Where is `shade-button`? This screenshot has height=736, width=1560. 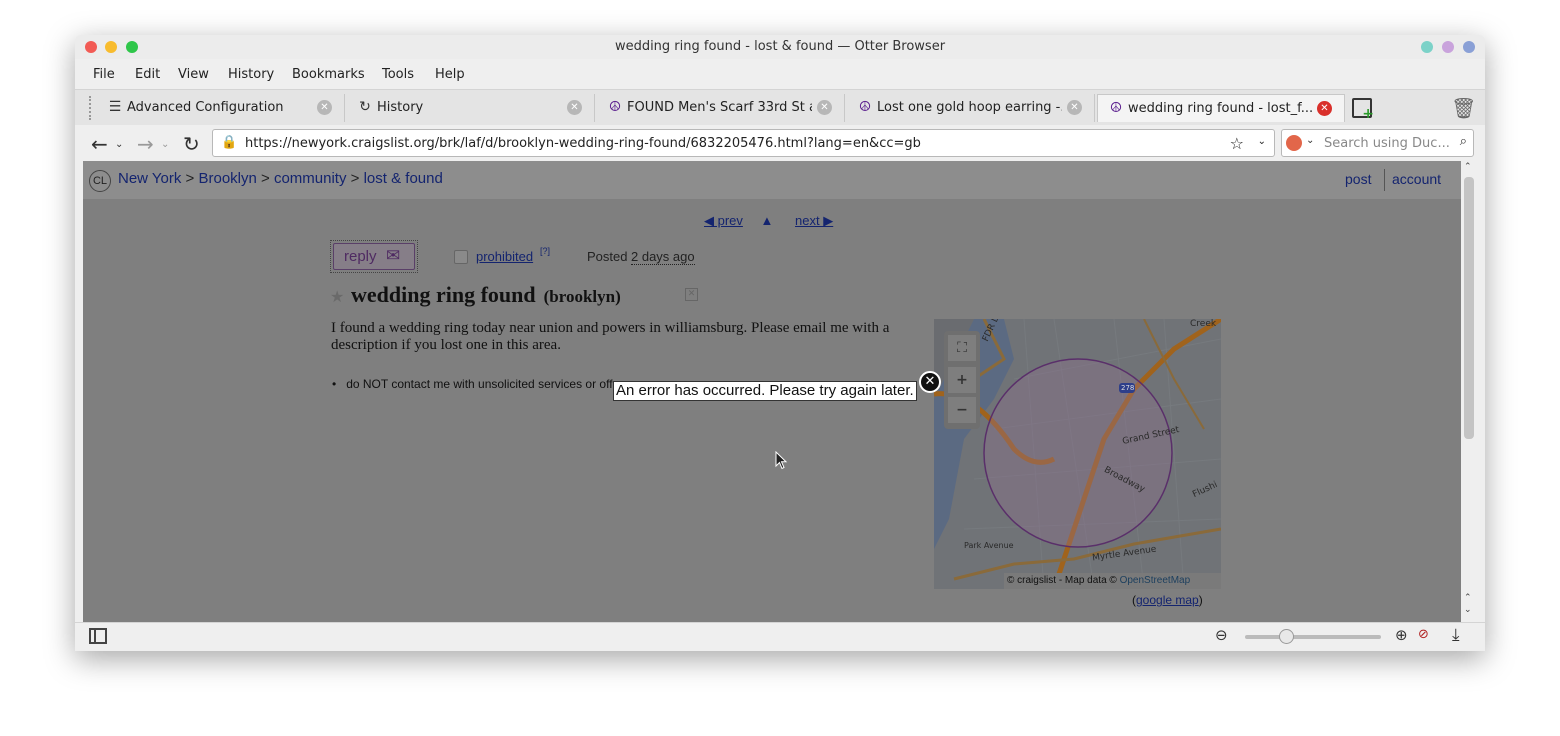 shade-button is located at coordinates (1448, 47).